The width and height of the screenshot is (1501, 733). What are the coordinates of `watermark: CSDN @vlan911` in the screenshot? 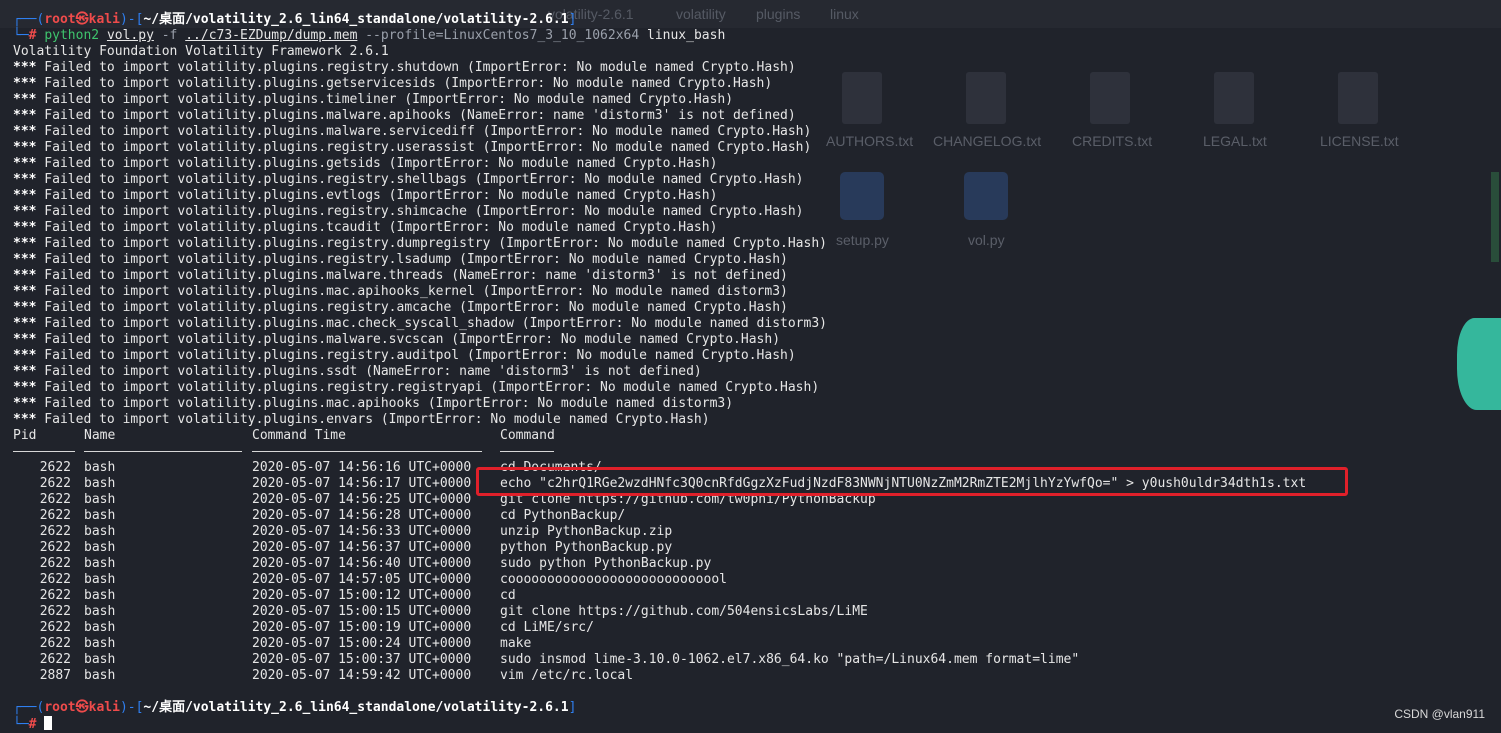 It's located at (1439, 714).